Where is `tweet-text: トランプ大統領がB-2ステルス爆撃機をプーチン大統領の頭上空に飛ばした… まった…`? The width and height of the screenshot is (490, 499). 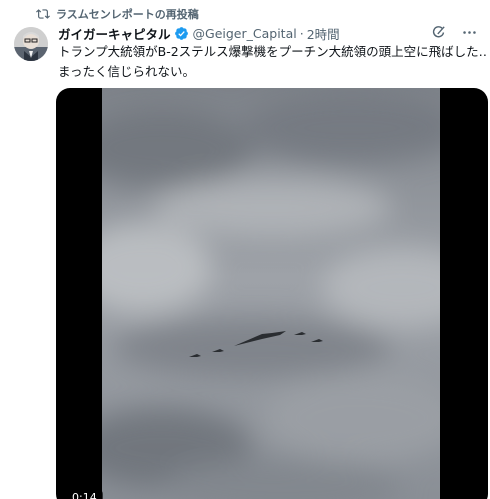 tweet-text: トランプ大統領がB-2ステルス爆撃機をプーチン大統領の頭上空に飛ばした… まった… is located at coordinates (273, 62).